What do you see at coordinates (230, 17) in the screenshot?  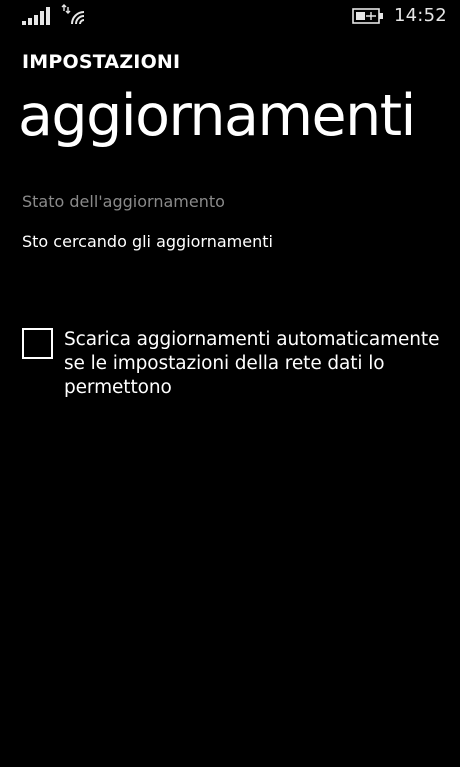 I see `status-bar: 14:52` at bounding box center [230, 17].